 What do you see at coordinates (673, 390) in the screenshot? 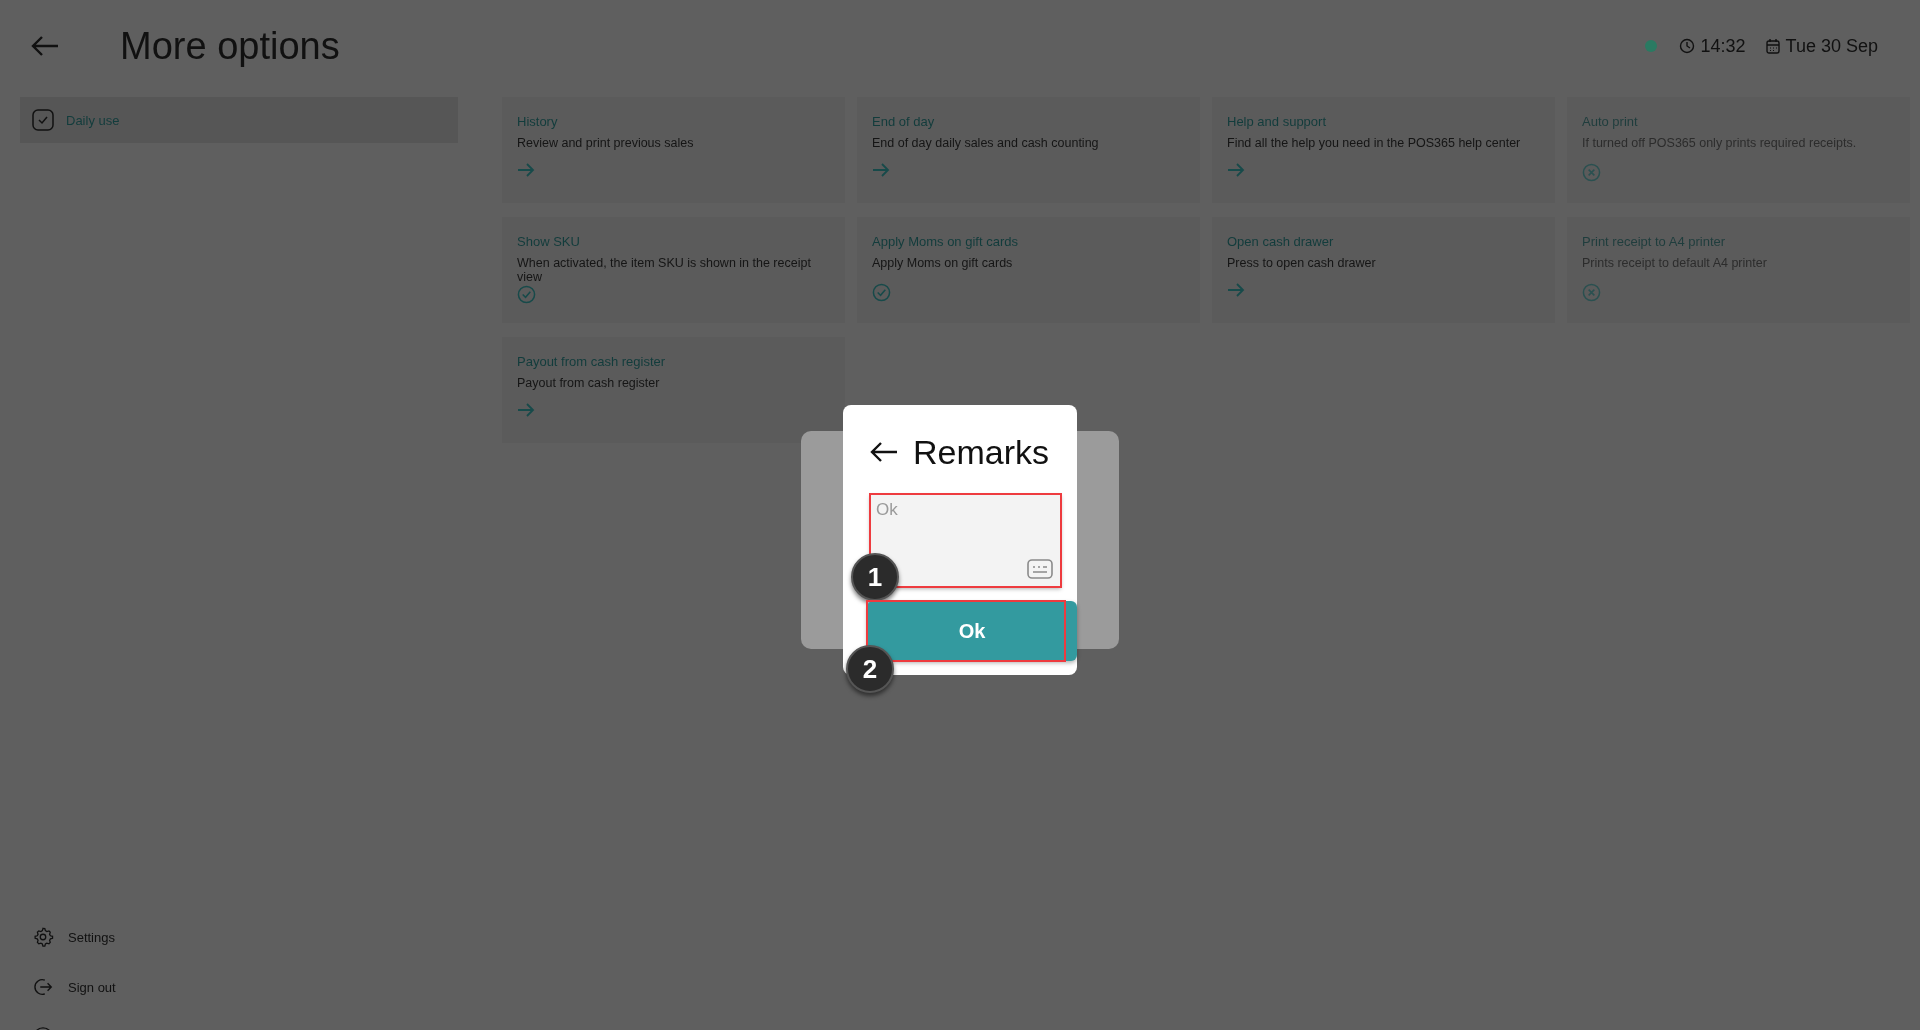
I see `option-card: Payout from cash register Payout from cash register` at bounding box center [673, 390].